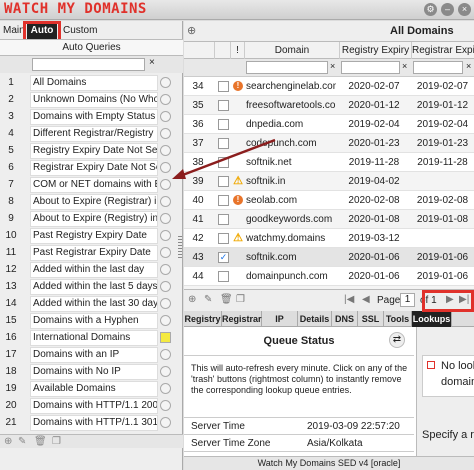 The image size is (474, 470). Describe the element at coordinates (349, 299) in the screenshot. I see `first-page-icon: |◀` at that location.